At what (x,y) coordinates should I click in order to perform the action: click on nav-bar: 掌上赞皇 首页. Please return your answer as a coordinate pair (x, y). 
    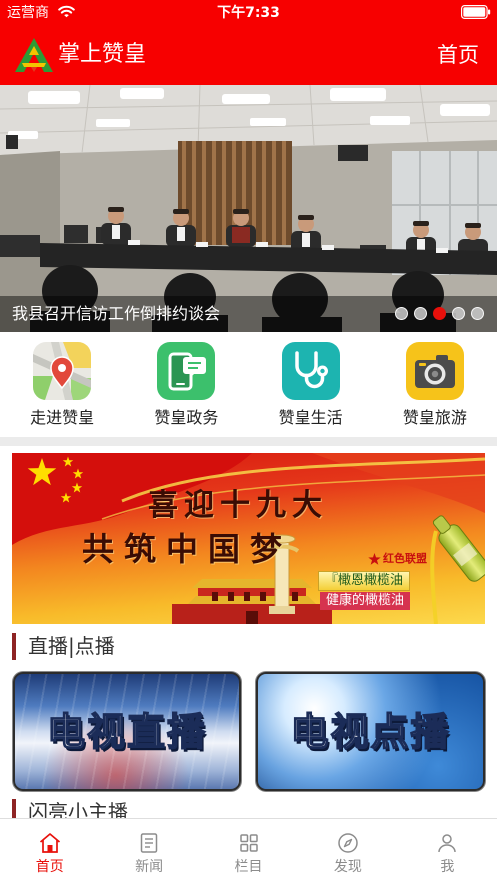
    Looking at the image, I should click on (248, 56).